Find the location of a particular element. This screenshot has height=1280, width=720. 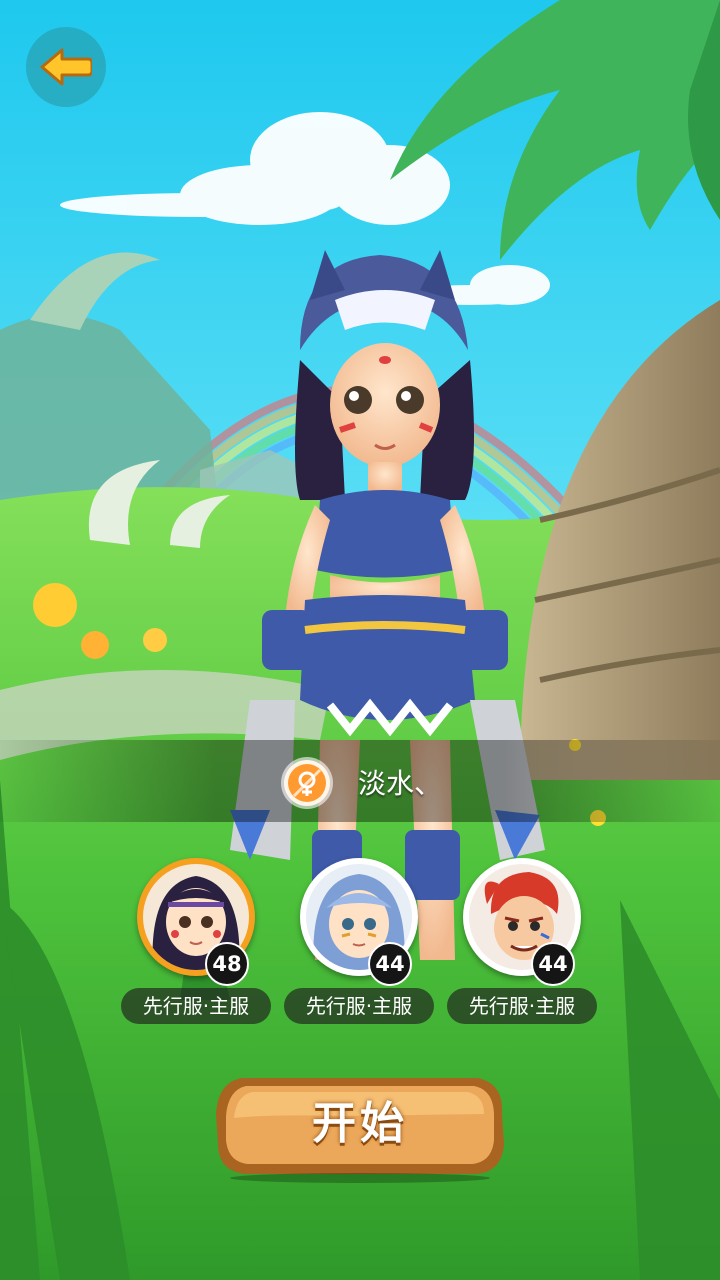

role-level-badge: 48 is located at coordinates (227, 964).